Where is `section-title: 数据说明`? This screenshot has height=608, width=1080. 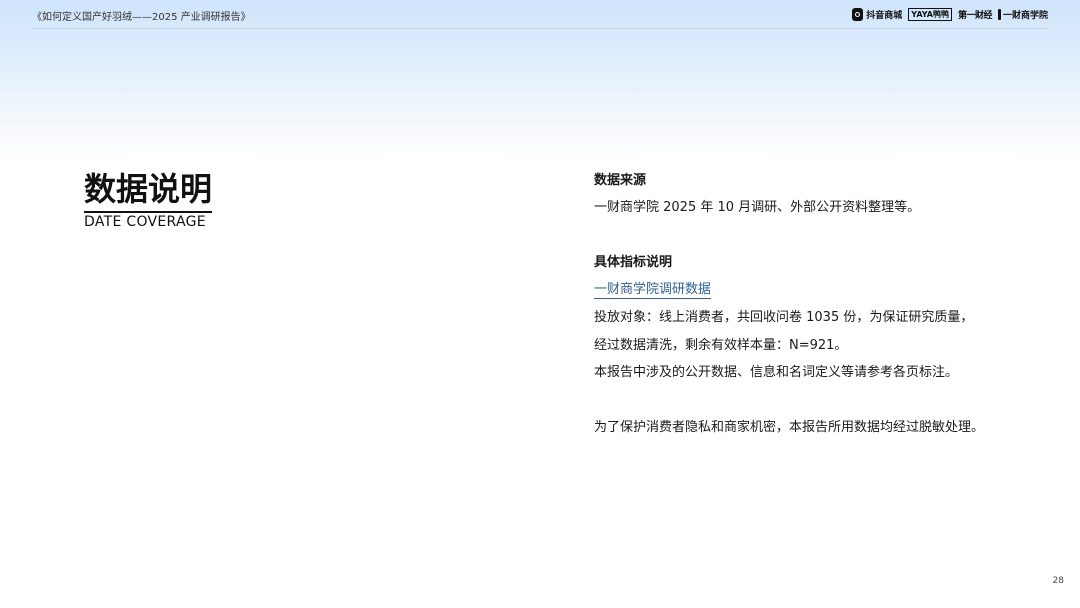 section-title: 数据说明 is located at coordinates (148, 189).